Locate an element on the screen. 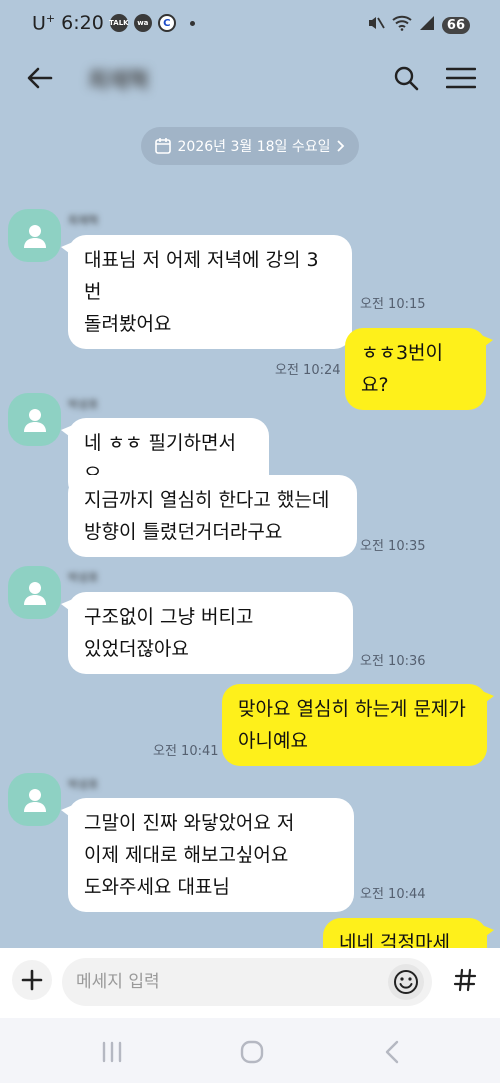 This screenshot has height=1083, width=500. clock: 6:20 is located at coordinates (82, 23).